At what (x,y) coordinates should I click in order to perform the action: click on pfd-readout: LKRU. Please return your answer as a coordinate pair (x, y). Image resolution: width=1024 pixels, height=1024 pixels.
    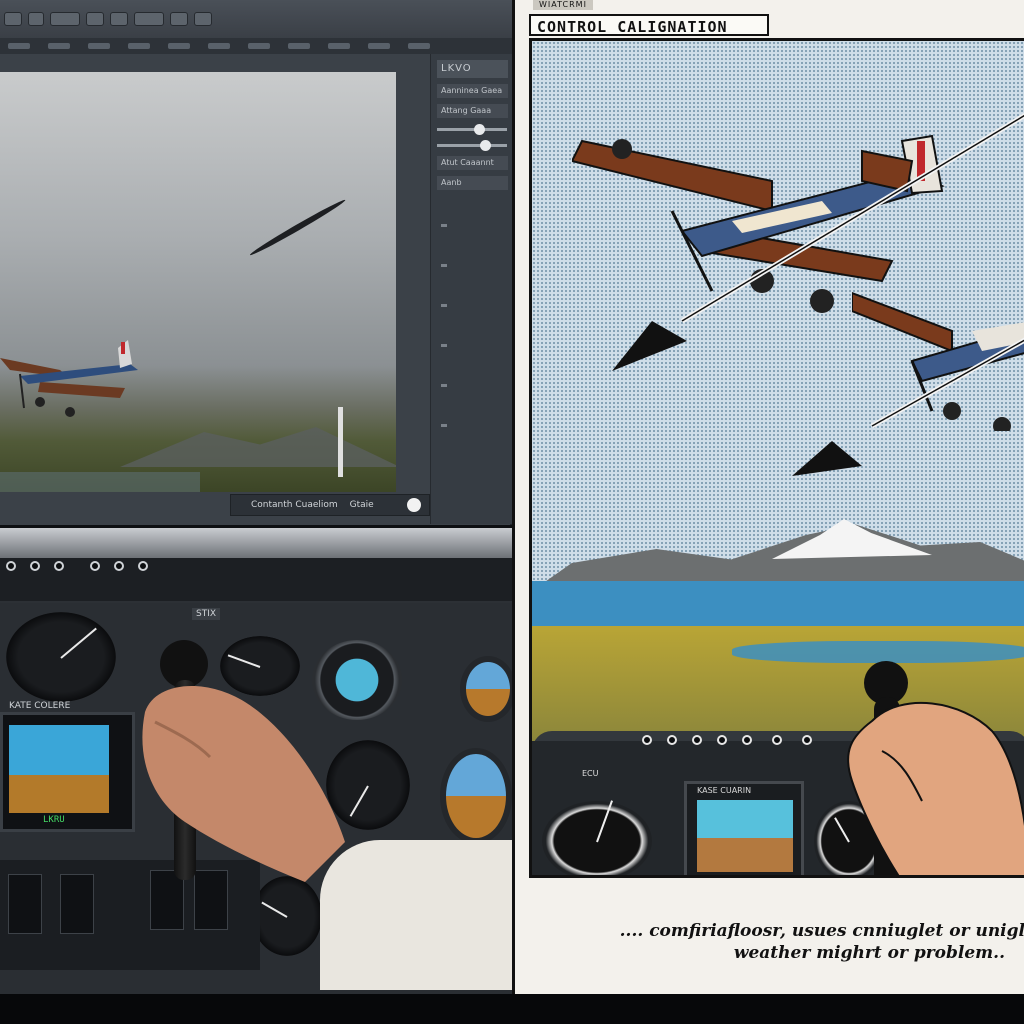
    Looking at the image, I should click on (54, 820).